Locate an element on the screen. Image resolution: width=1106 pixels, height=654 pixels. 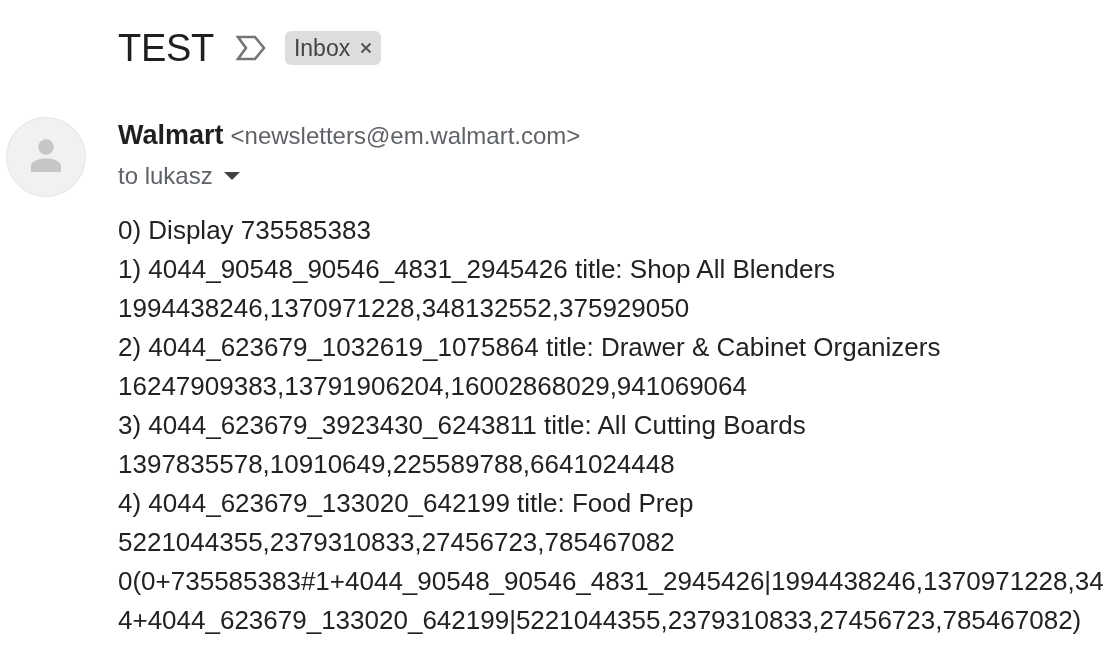
recipient-button: to lukasz is located at coordinates (179, 176).